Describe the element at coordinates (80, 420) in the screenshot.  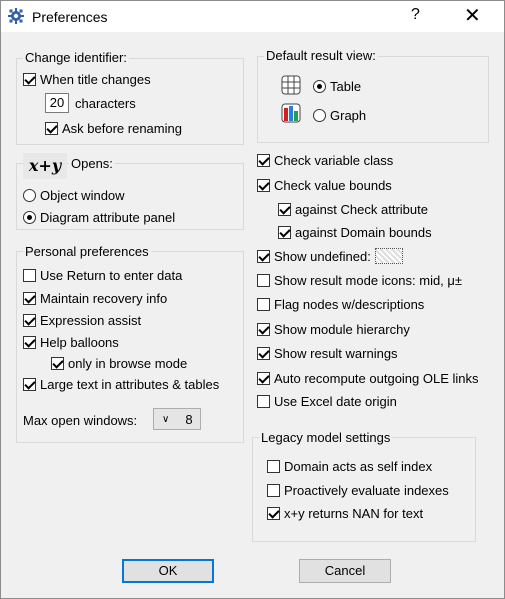
I see `max-windows-label: Max open windows:` at that location.